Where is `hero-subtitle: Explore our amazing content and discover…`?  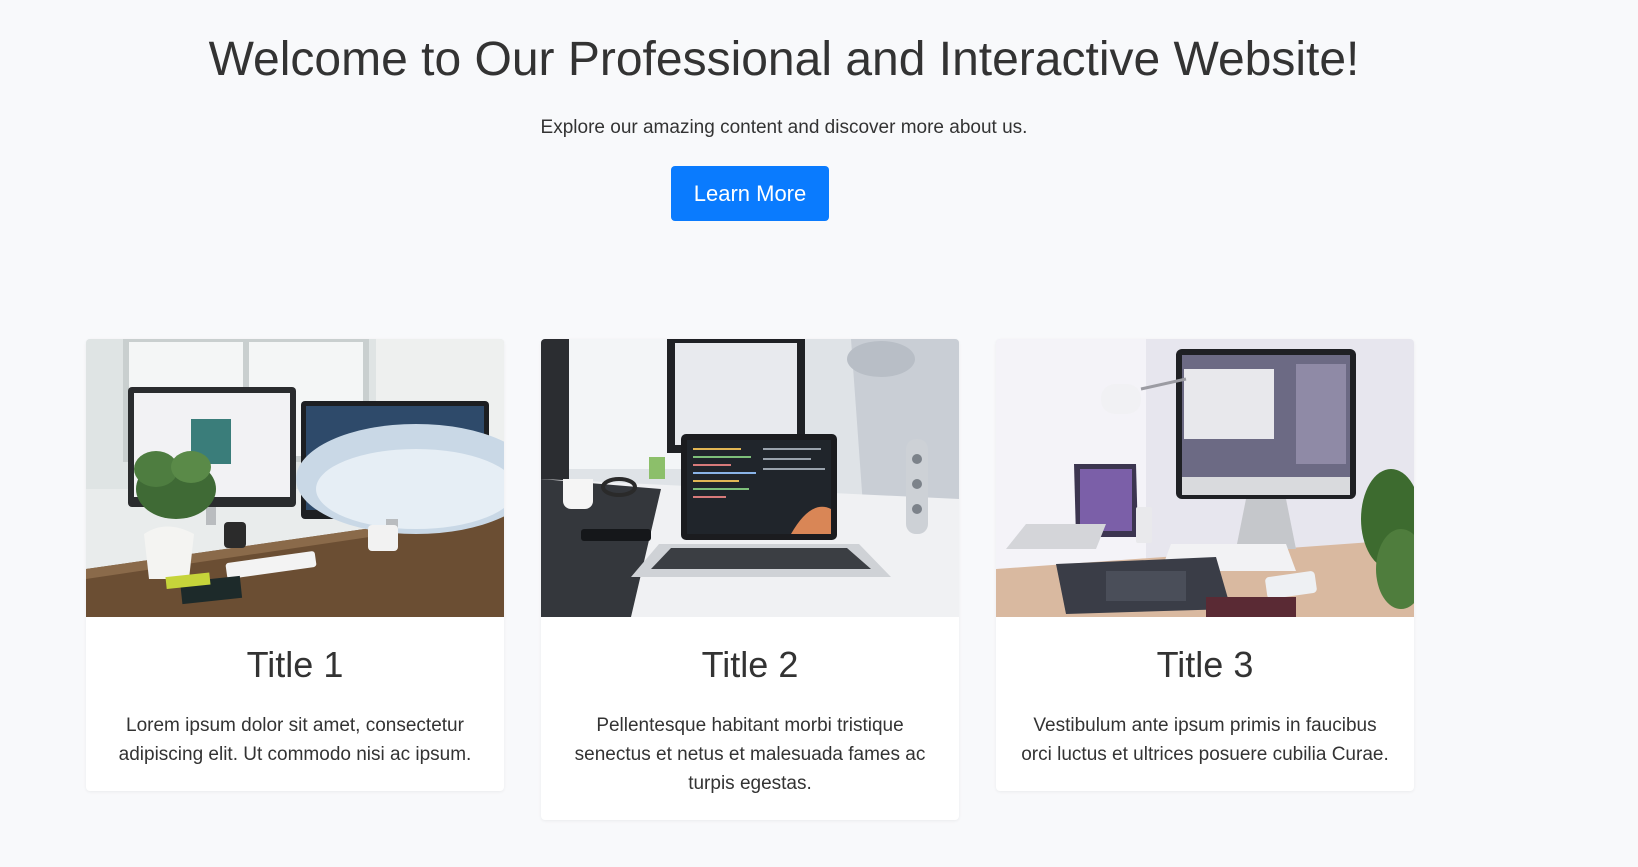
hero-subtitle: Explore our amazing content and discover… is located at coordinates (784, 127).